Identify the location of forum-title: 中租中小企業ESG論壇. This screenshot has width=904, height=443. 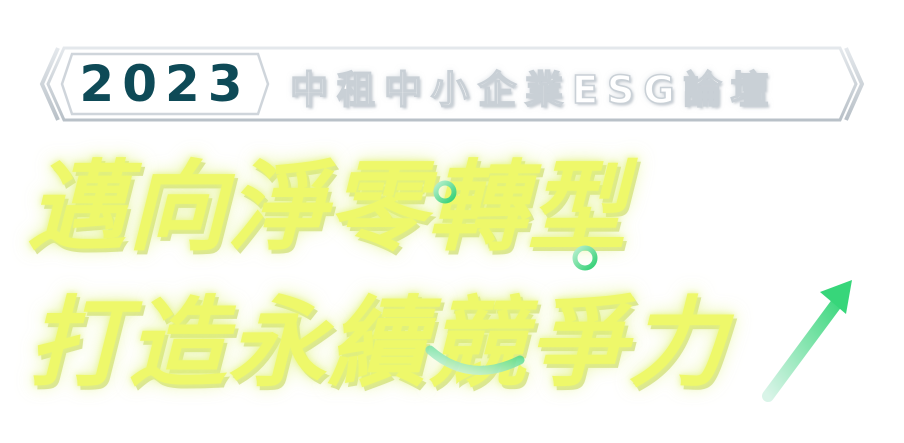
(533, 90).